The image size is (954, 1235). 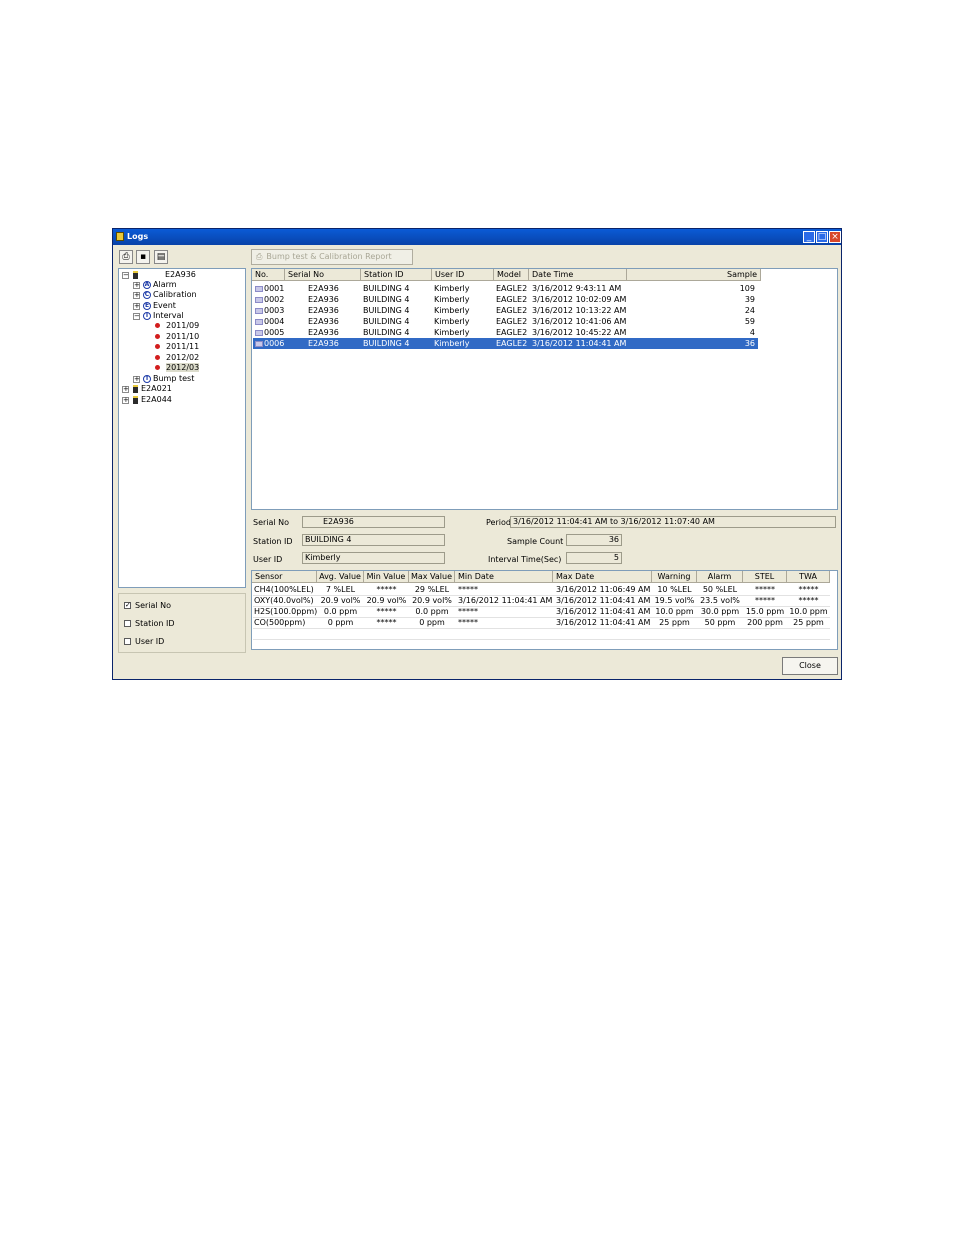 I want to click on sensor-max-date: 3/16/2012 11:04:41 AM, so click(x=603, y=600).